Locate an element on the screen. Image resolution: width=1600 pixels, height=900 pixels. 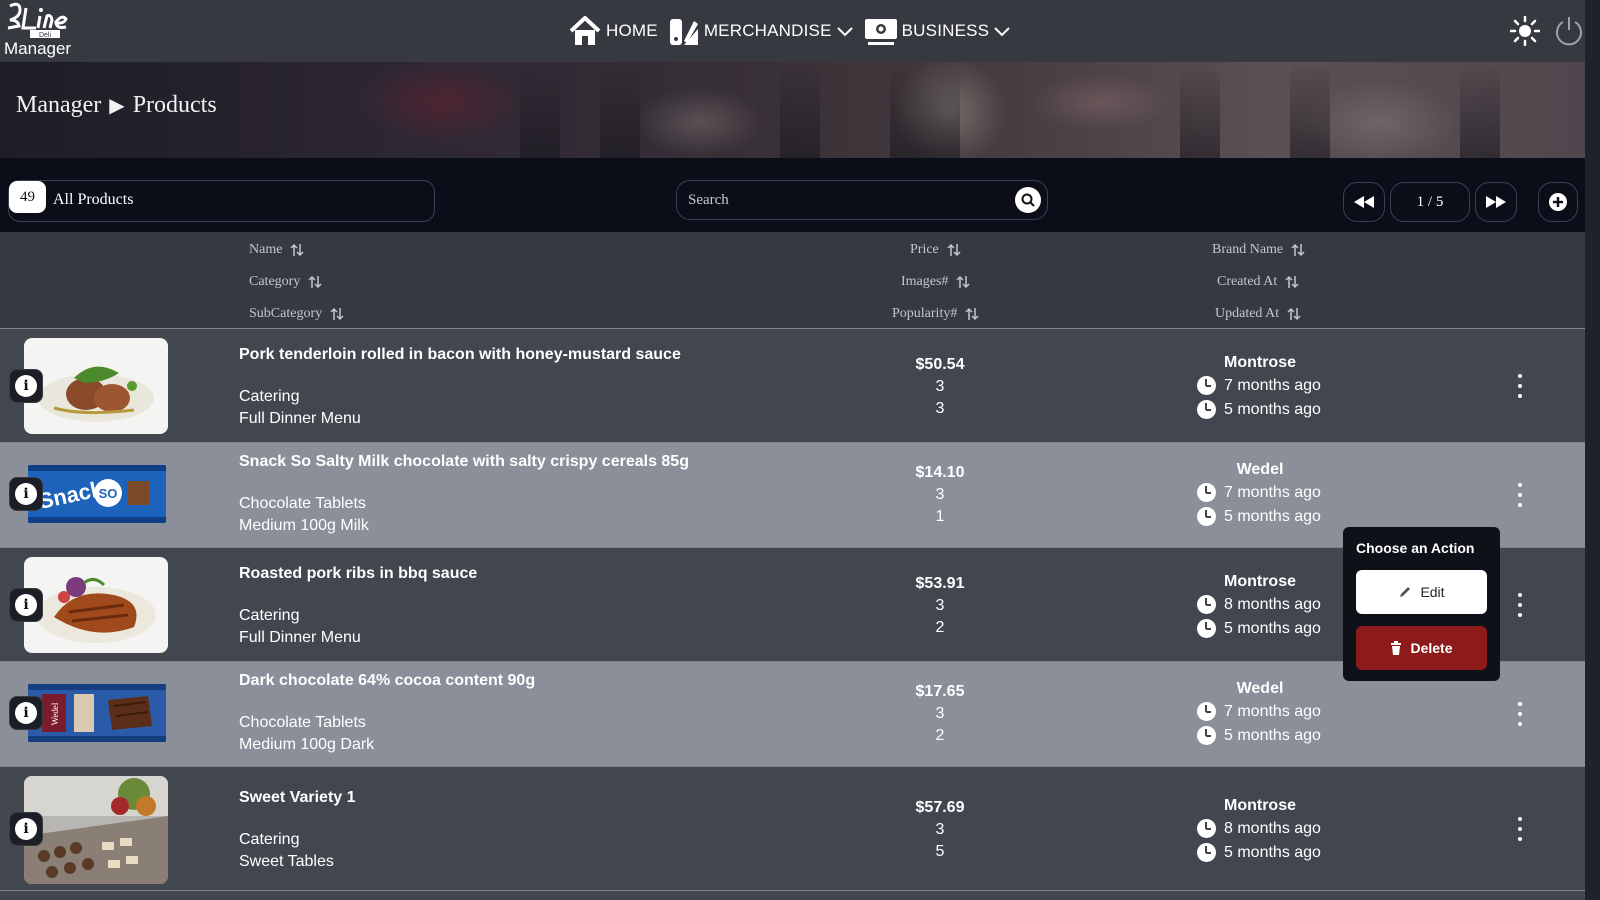
delete-label: Delete is located at coordinates (1431, 648).